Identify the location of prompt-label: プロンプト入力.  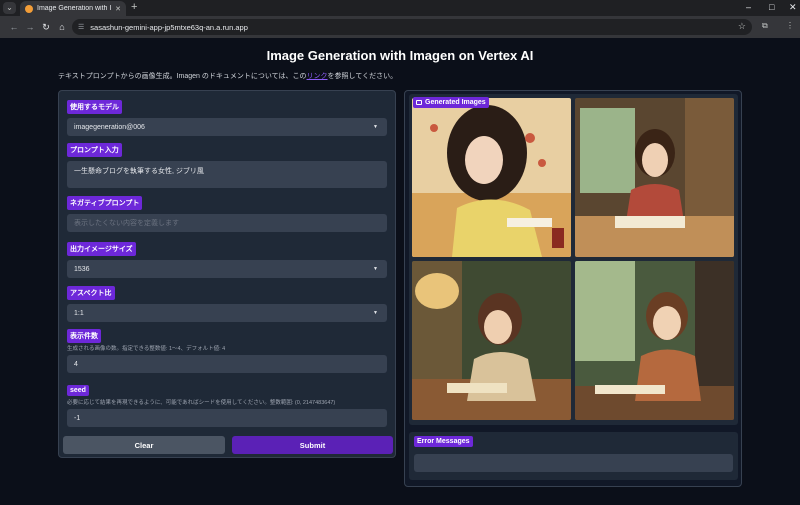
(94, 150).